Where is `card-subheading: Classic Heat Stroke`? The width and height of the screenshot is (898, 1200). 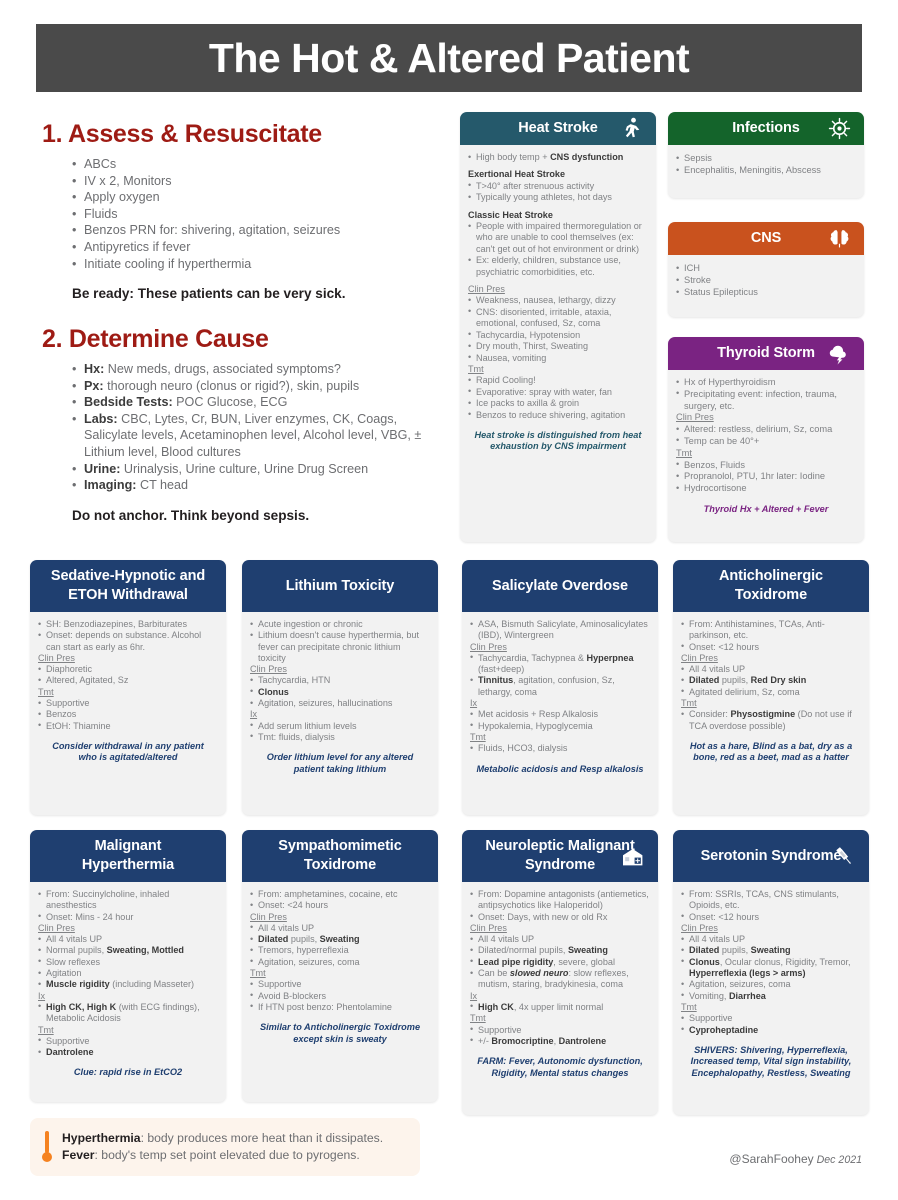 card-subheading: Classic Heat Stroke is located at coordinates (510, 214).